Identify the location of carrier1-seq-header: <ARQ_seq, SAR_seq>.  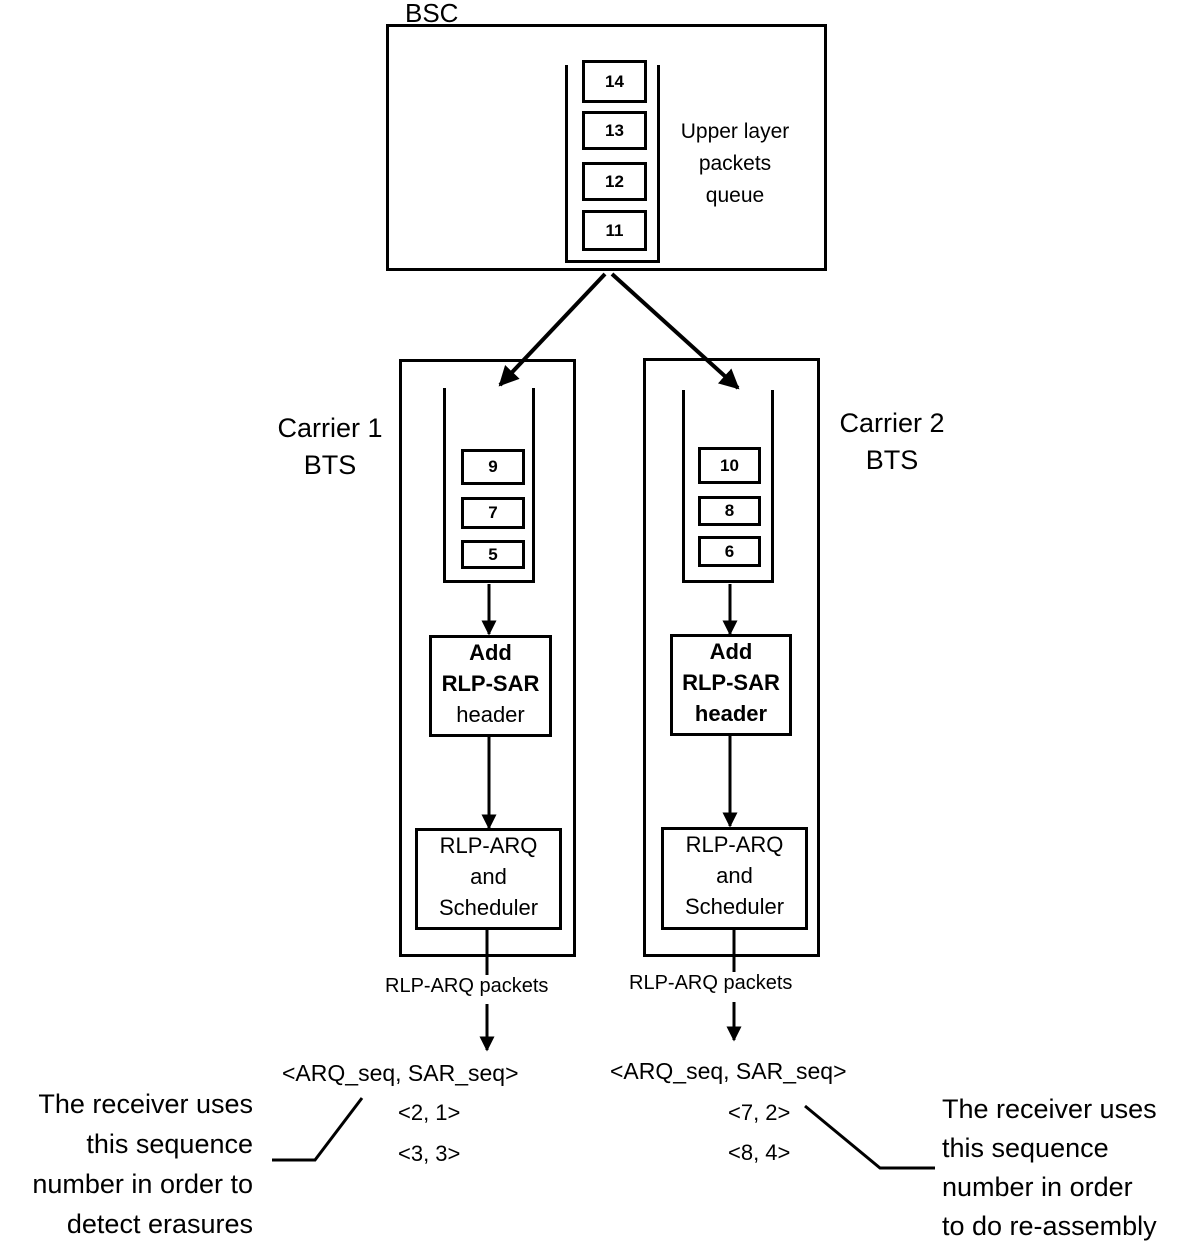
(400, 1073).